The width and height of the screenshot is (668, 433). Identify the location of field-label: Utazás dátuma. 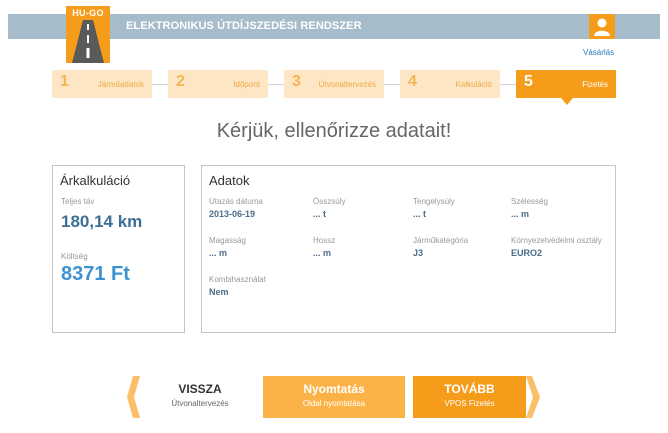
(236, 201).